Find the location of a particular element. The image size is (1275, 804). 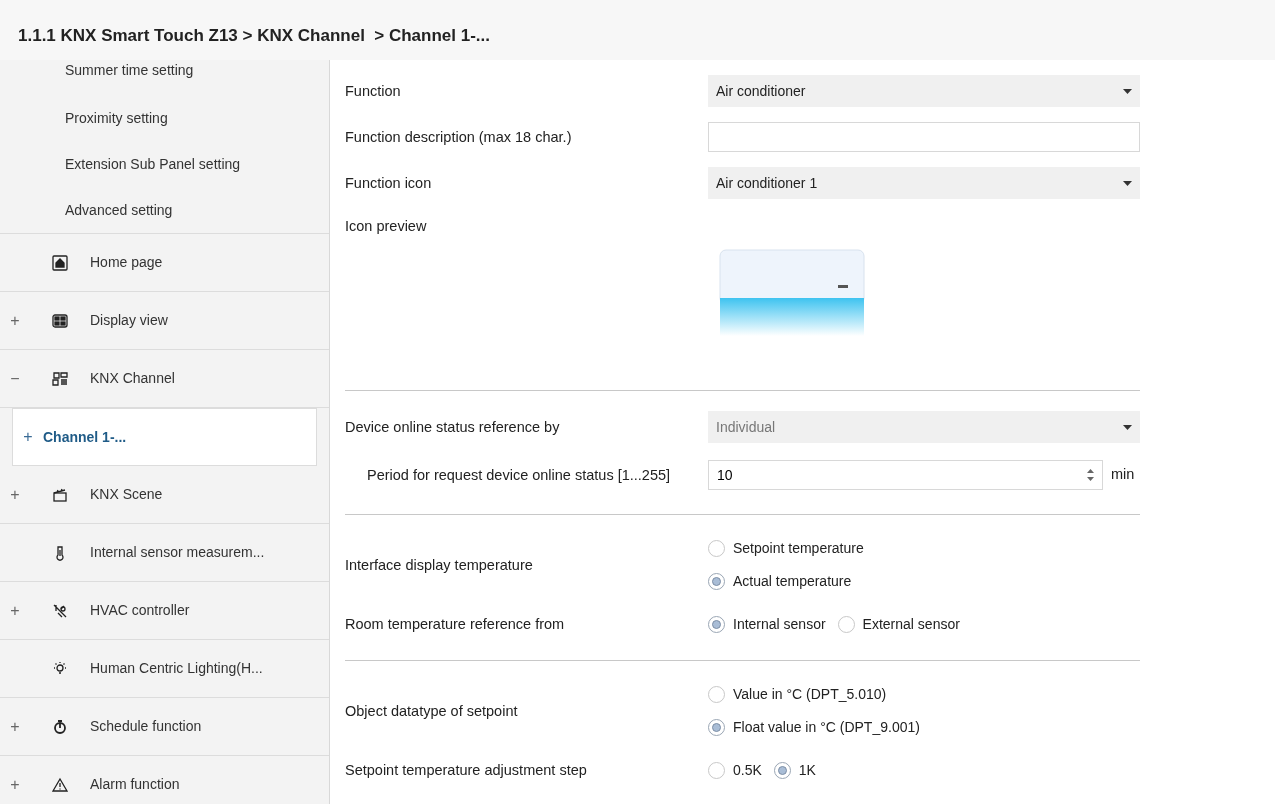

parameter-label: Period for request device online status [1...255] is located at coordinates (518, 475).